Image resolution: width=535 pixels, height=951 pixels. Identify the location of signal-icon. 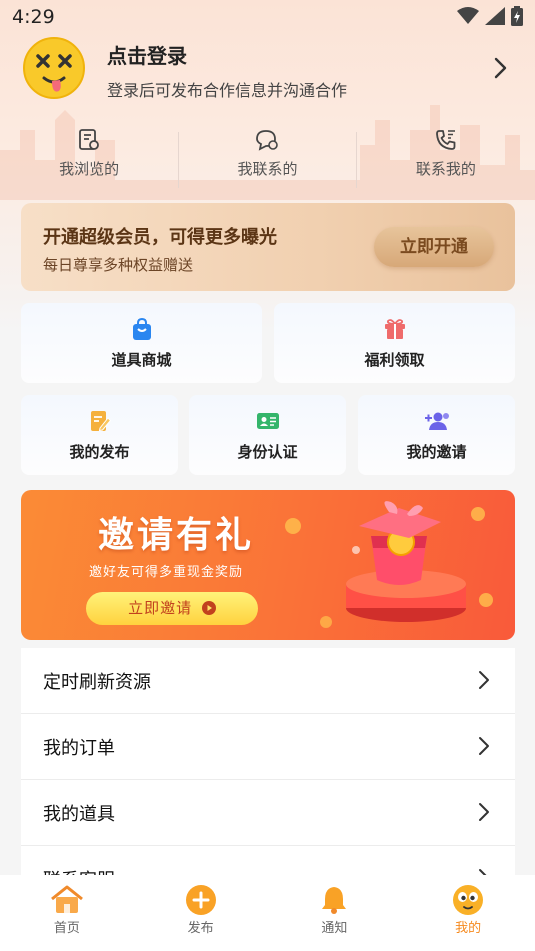
(495, 16).